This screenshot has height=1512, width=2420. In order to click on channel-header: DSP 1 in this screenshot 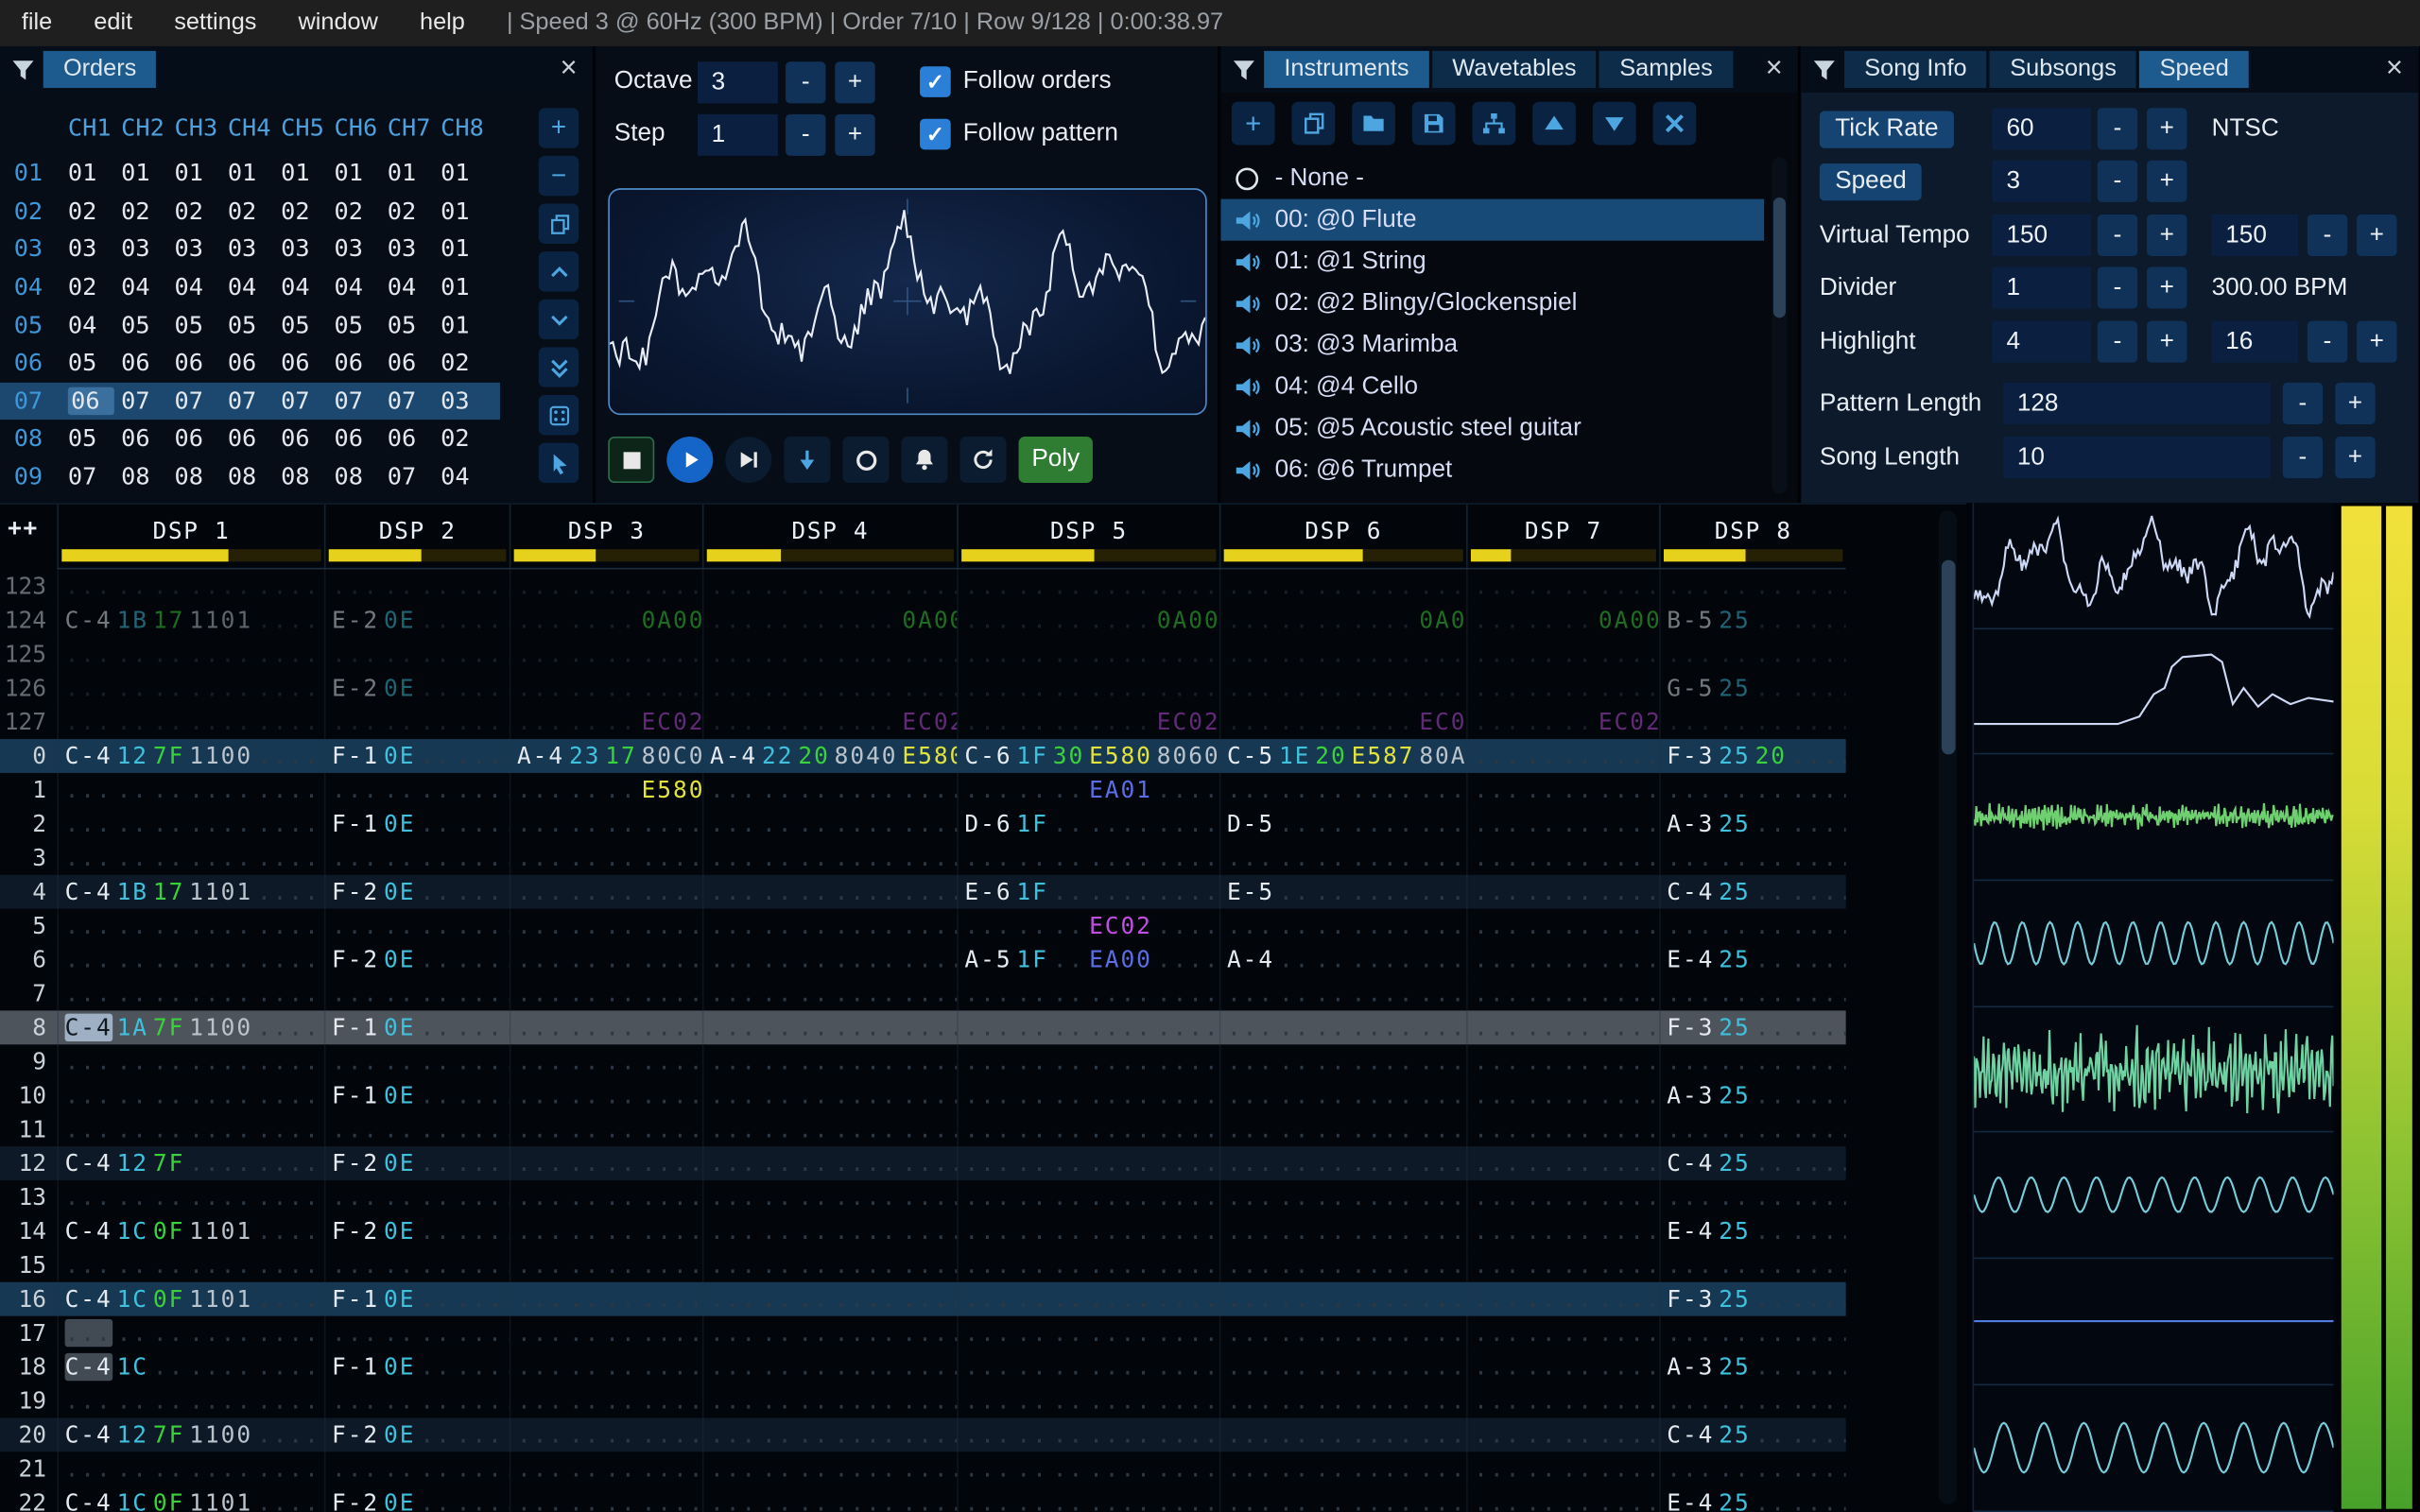, I will do `click(190, 536)`.